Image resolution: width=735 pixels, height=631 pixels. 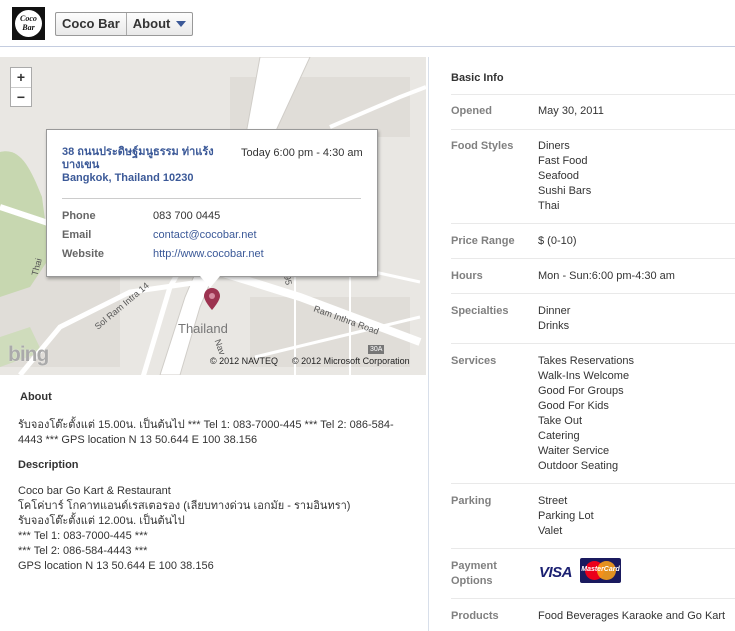 I want to click on payment-options-label: Payment Options, so click(x=474, y=574).